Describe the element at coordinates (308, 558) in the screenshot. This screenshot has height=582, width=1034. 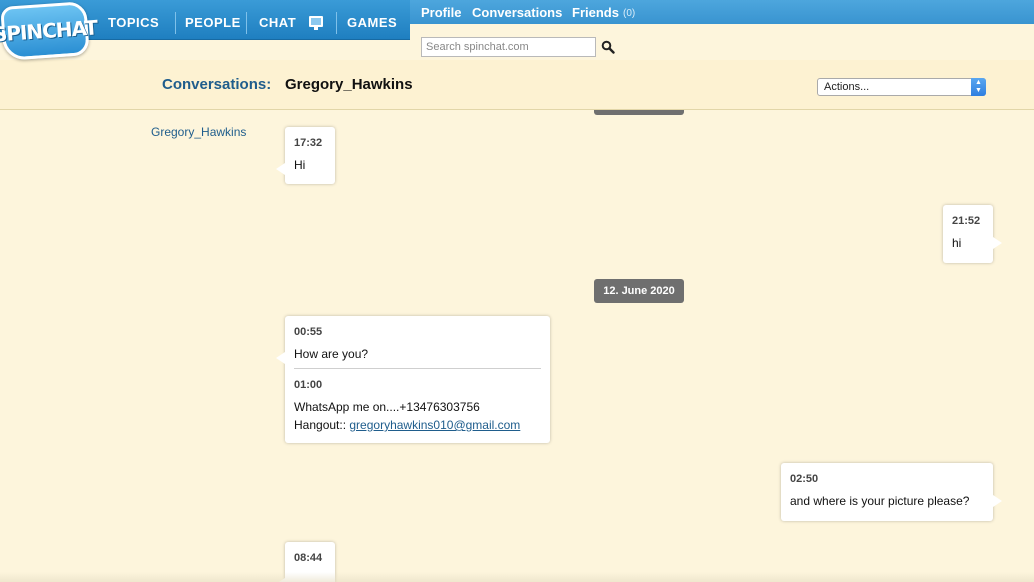
I see `message-time: 08:44` at that location.